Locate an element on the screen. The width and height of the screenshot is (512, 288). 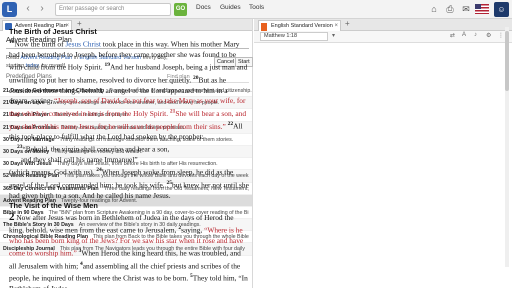
sync-icon: ⇄ is located at coordinates (452, 35).